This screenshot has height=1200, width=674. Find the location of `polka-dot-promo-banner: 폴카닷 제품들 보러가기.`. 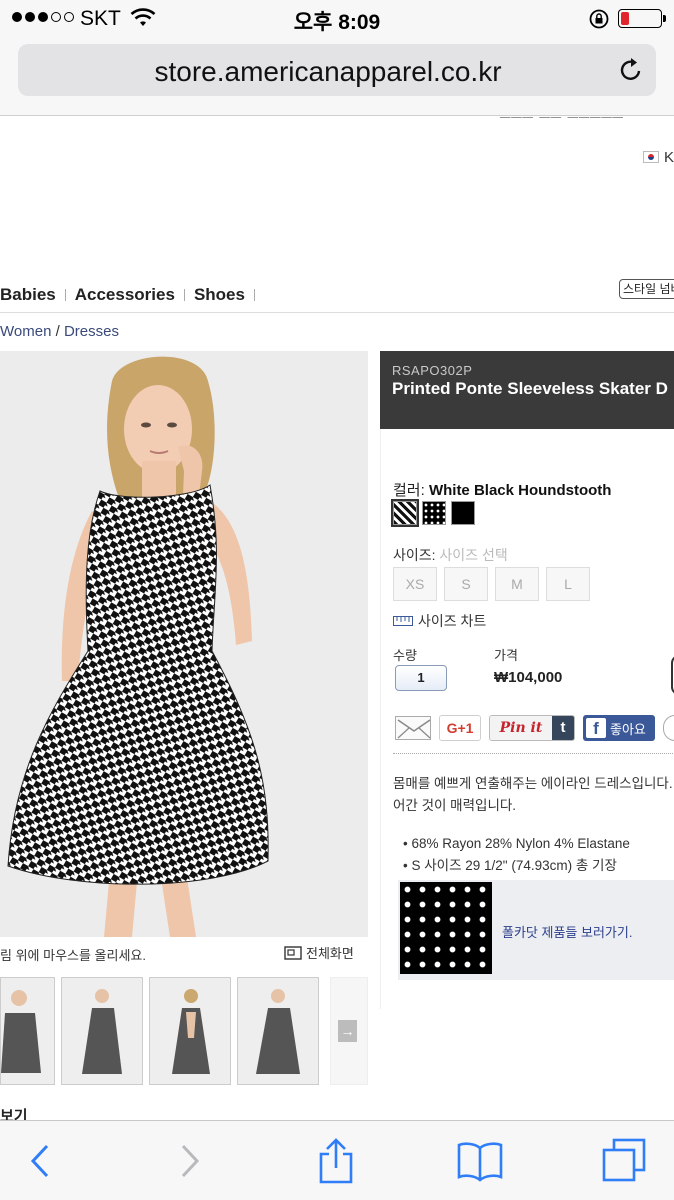

polka-dot-promo-banner: 폴카닷 제품들 보러가기. is located at coordinates (536, 930).